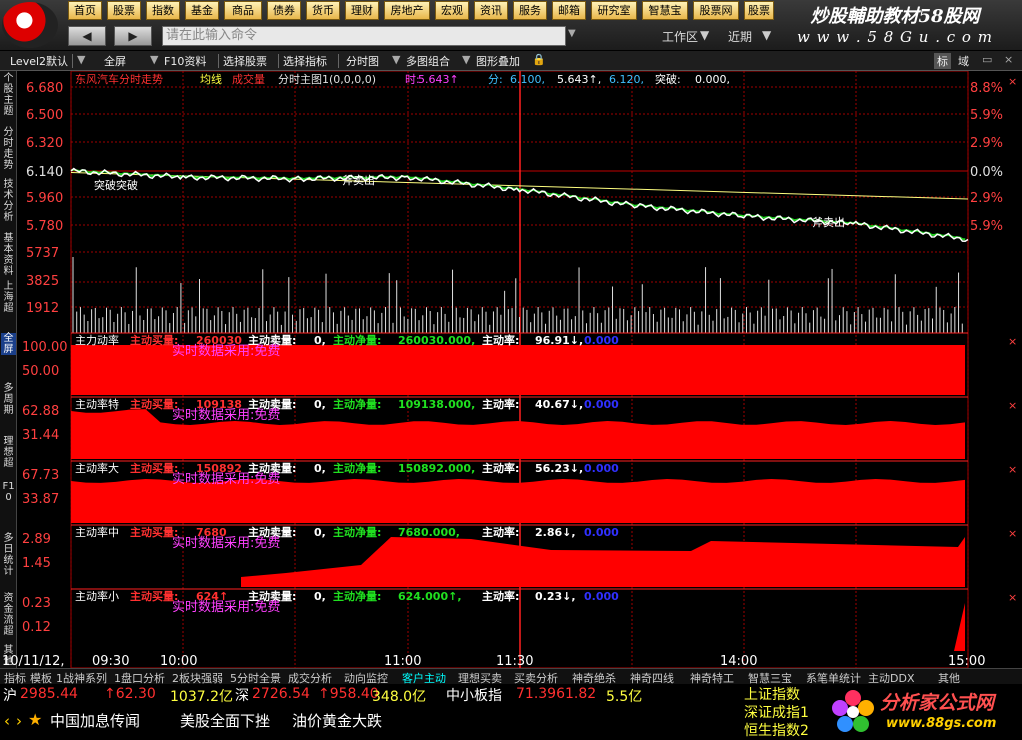  Describe the element at coordinates (895, 37) in the screenshot. I see `brand-url: w w w . 5 8 G u . c o m` at that location.